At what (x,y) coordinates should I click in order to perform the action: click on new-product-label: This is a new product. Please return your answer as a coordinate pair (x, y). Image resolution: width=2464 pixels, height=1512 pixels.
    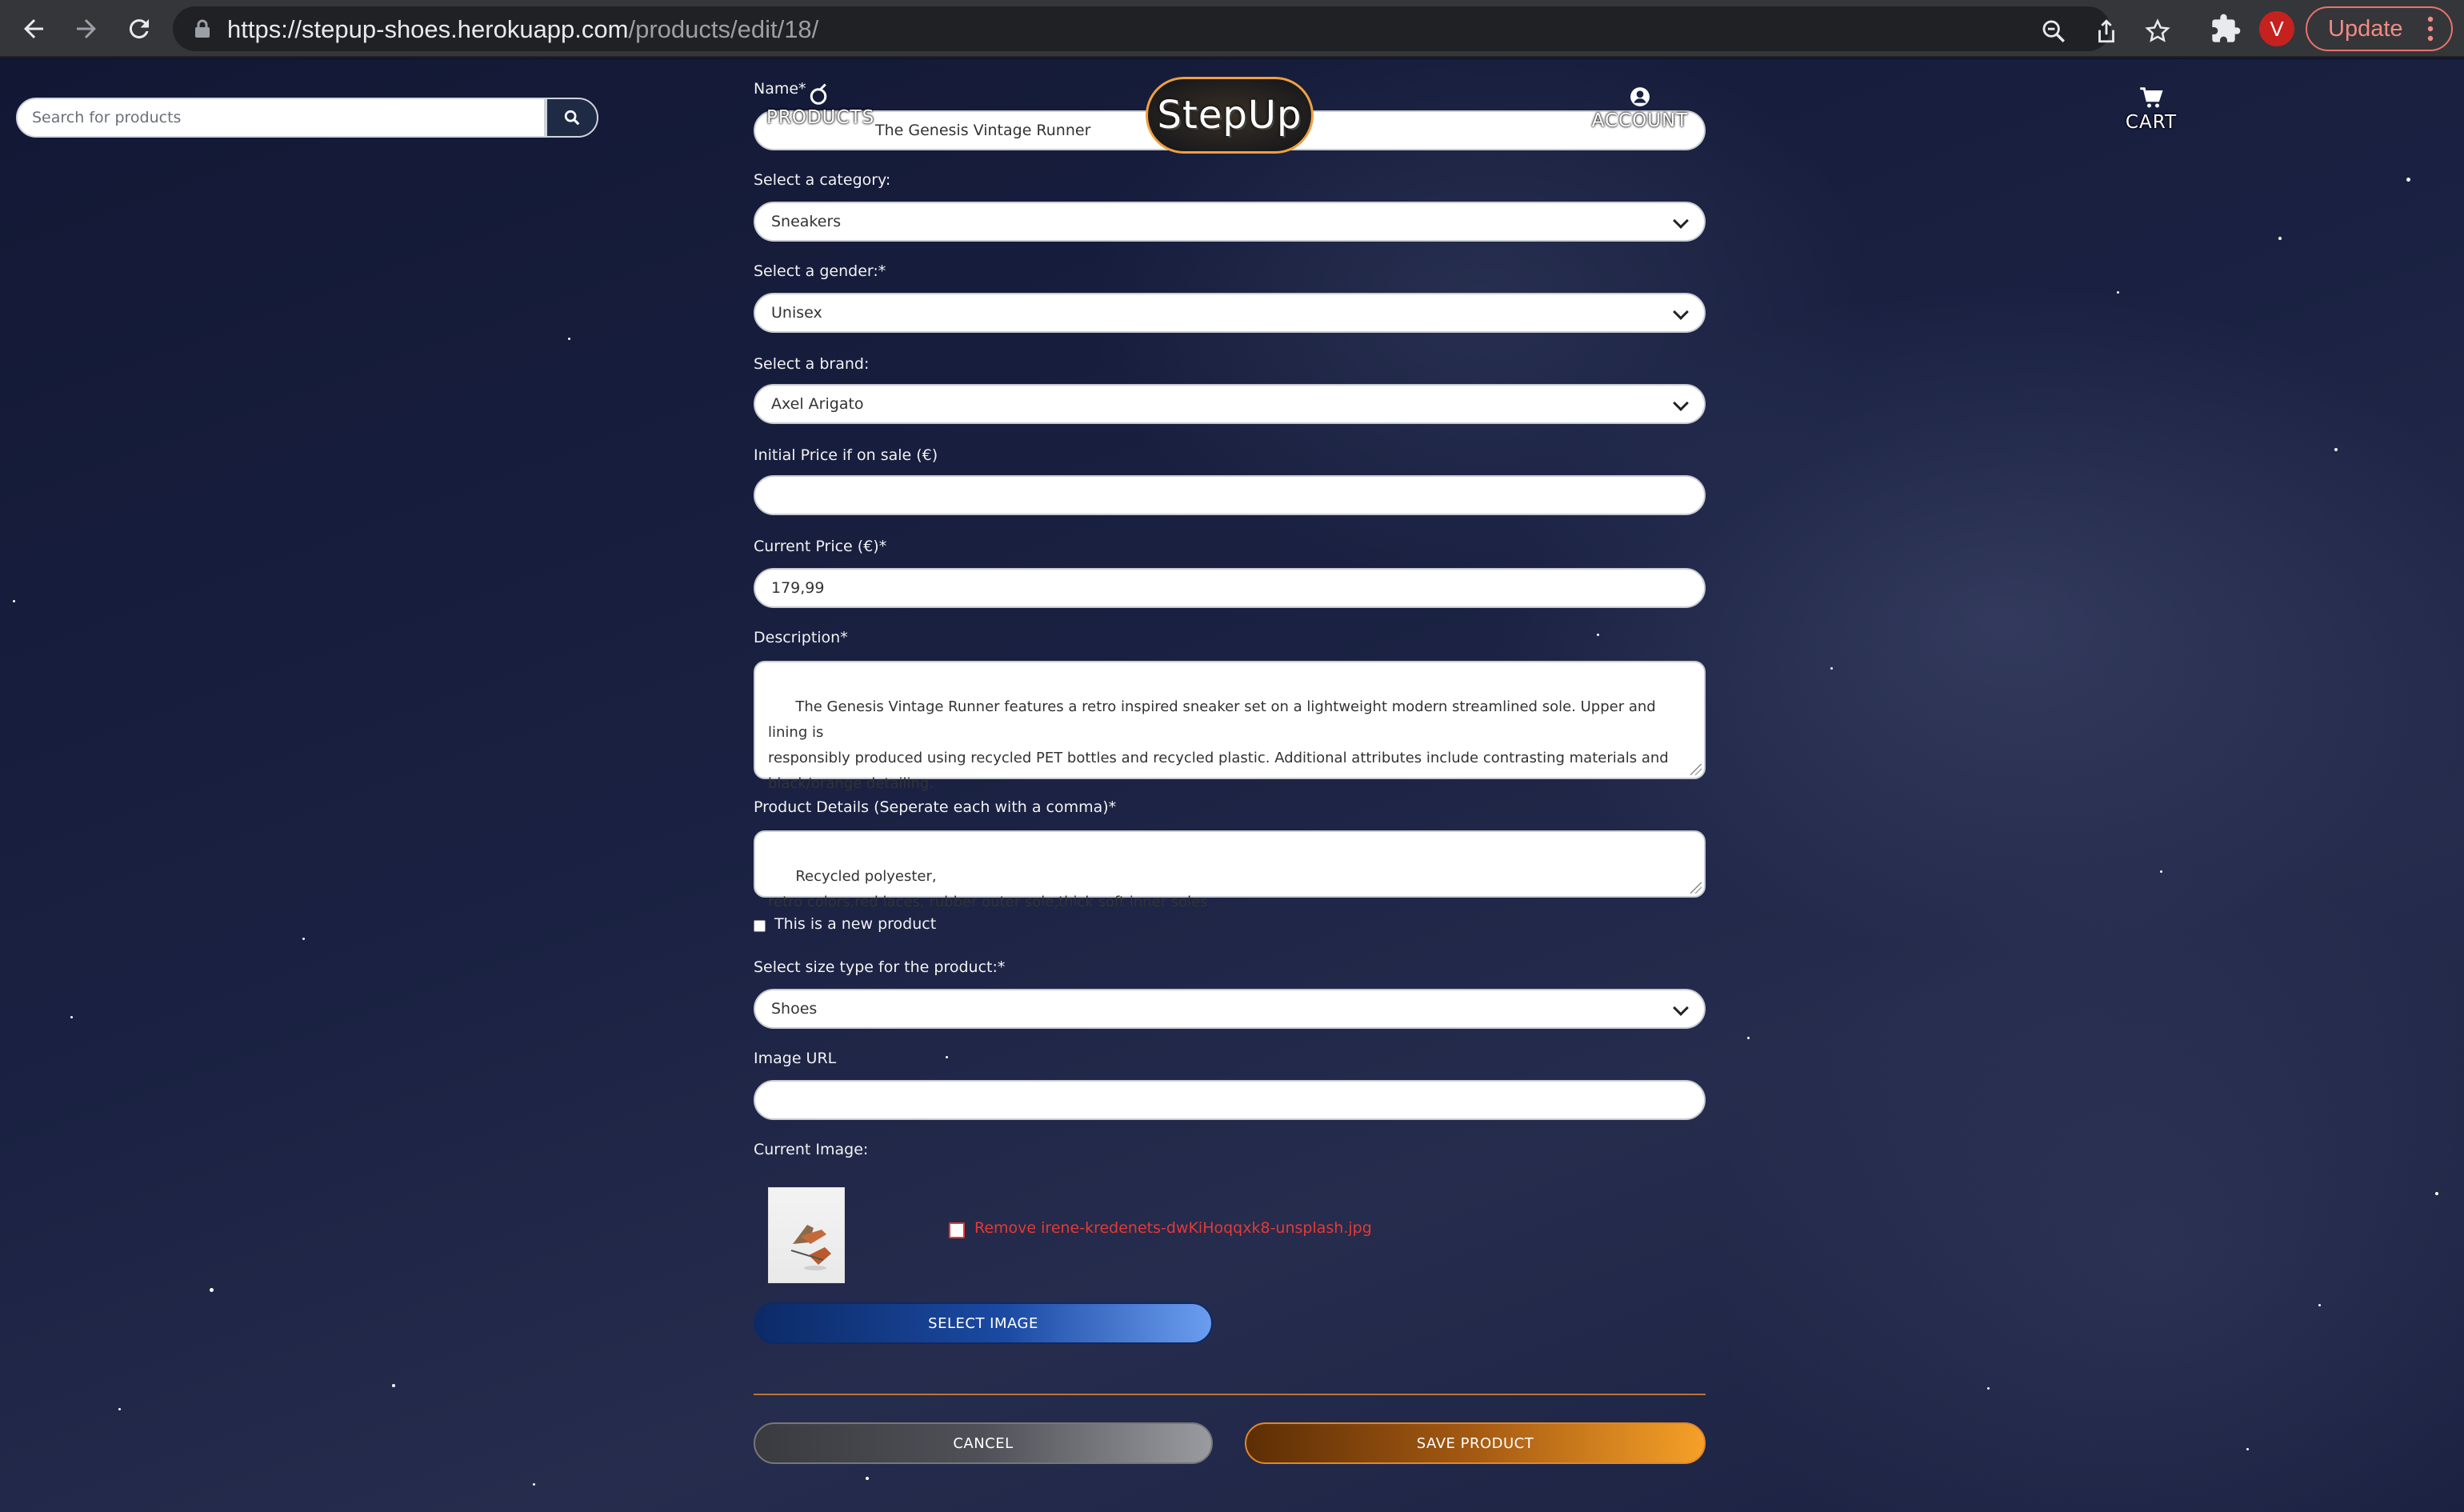
    Looking at the image, I should click on (855, 924).